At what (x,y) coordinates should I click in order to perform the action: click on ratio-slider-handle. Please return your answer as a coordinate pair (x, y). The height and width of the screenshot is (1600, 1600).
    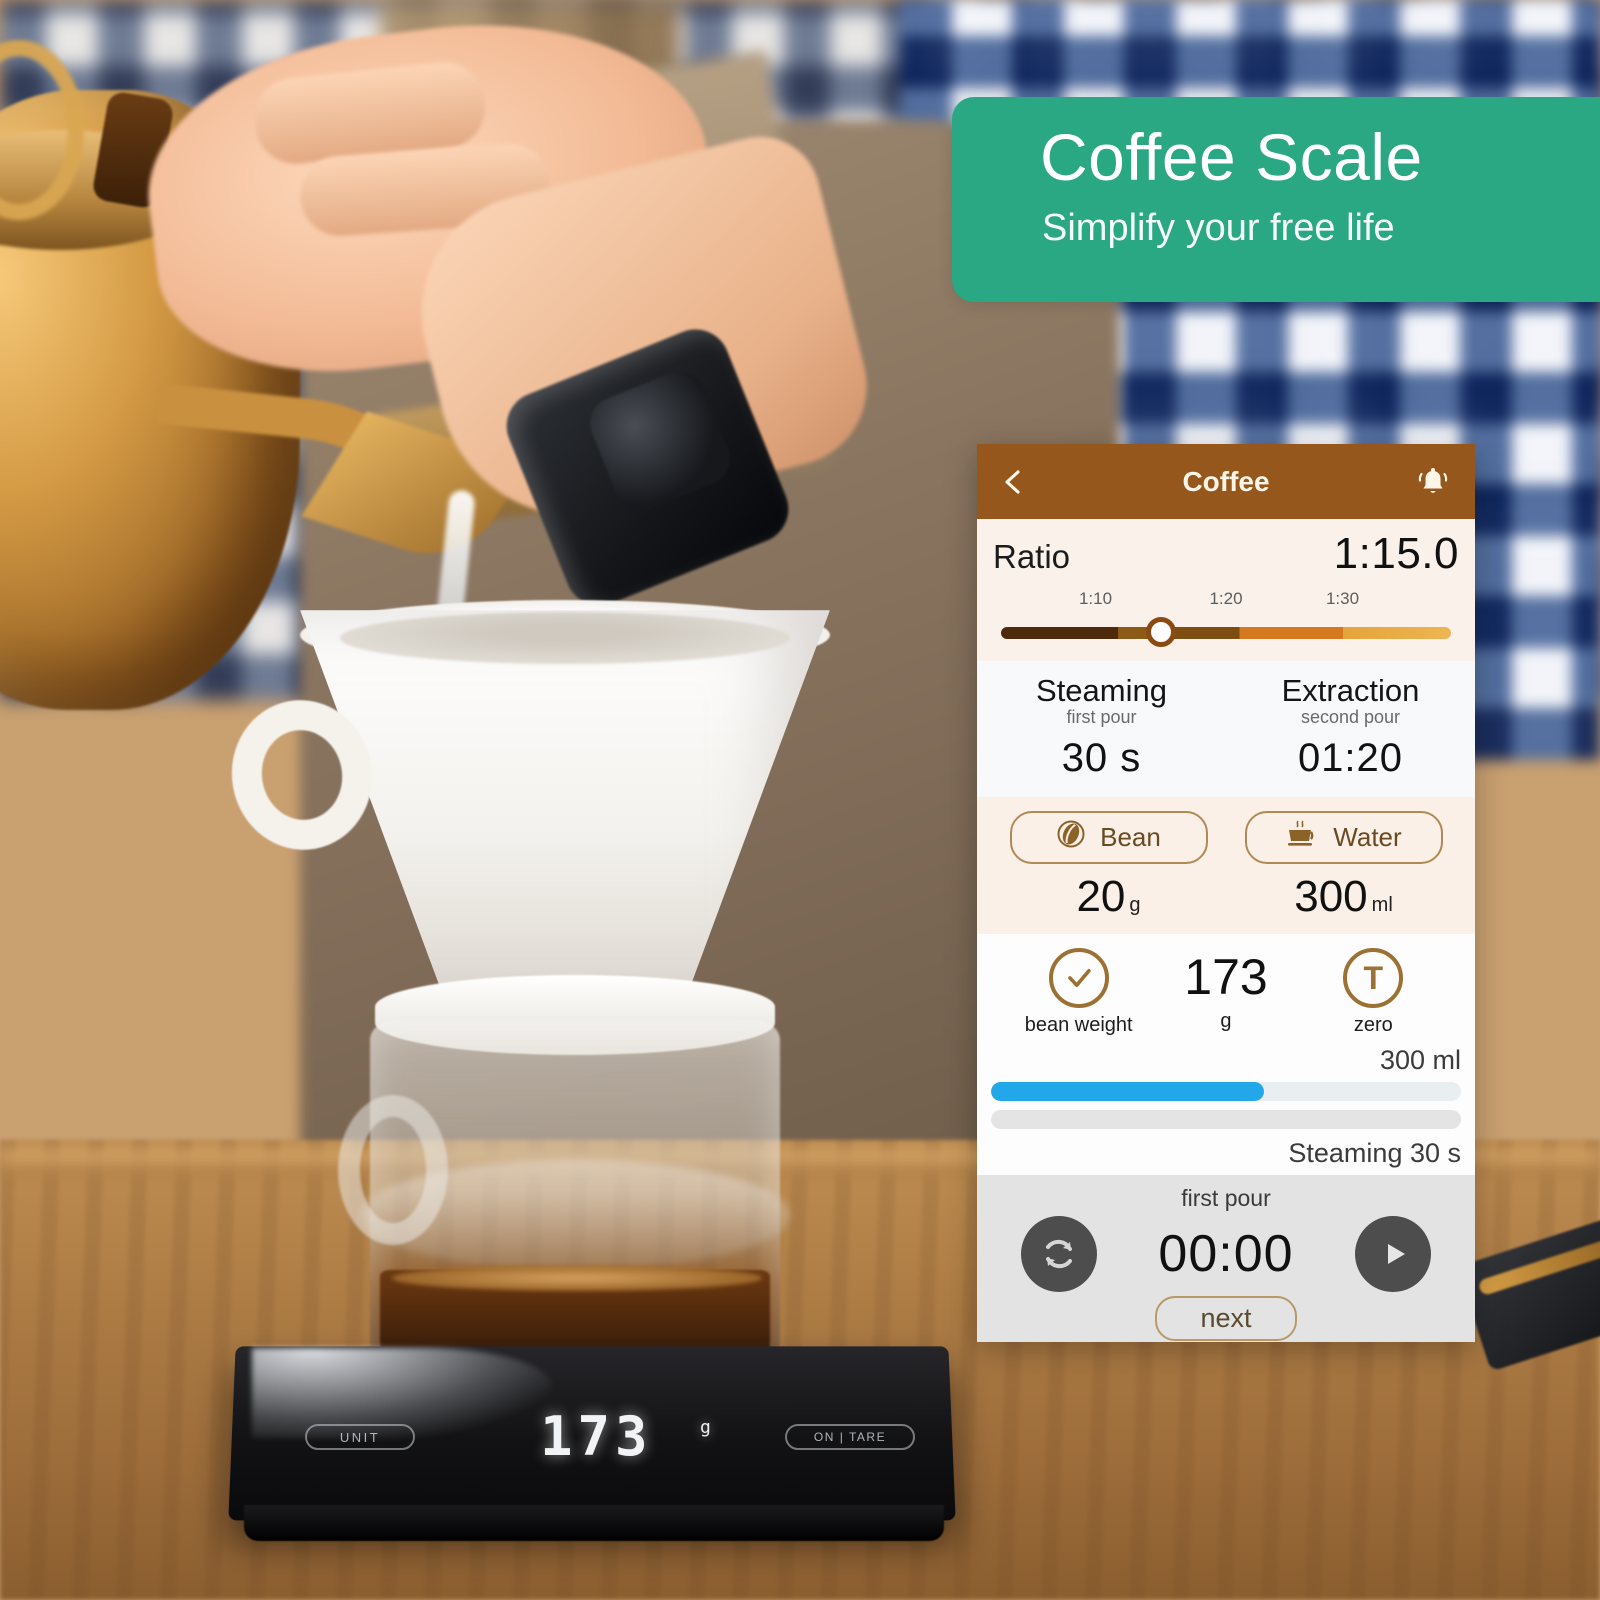
    Looking at the image, I should click on (1160, 632).